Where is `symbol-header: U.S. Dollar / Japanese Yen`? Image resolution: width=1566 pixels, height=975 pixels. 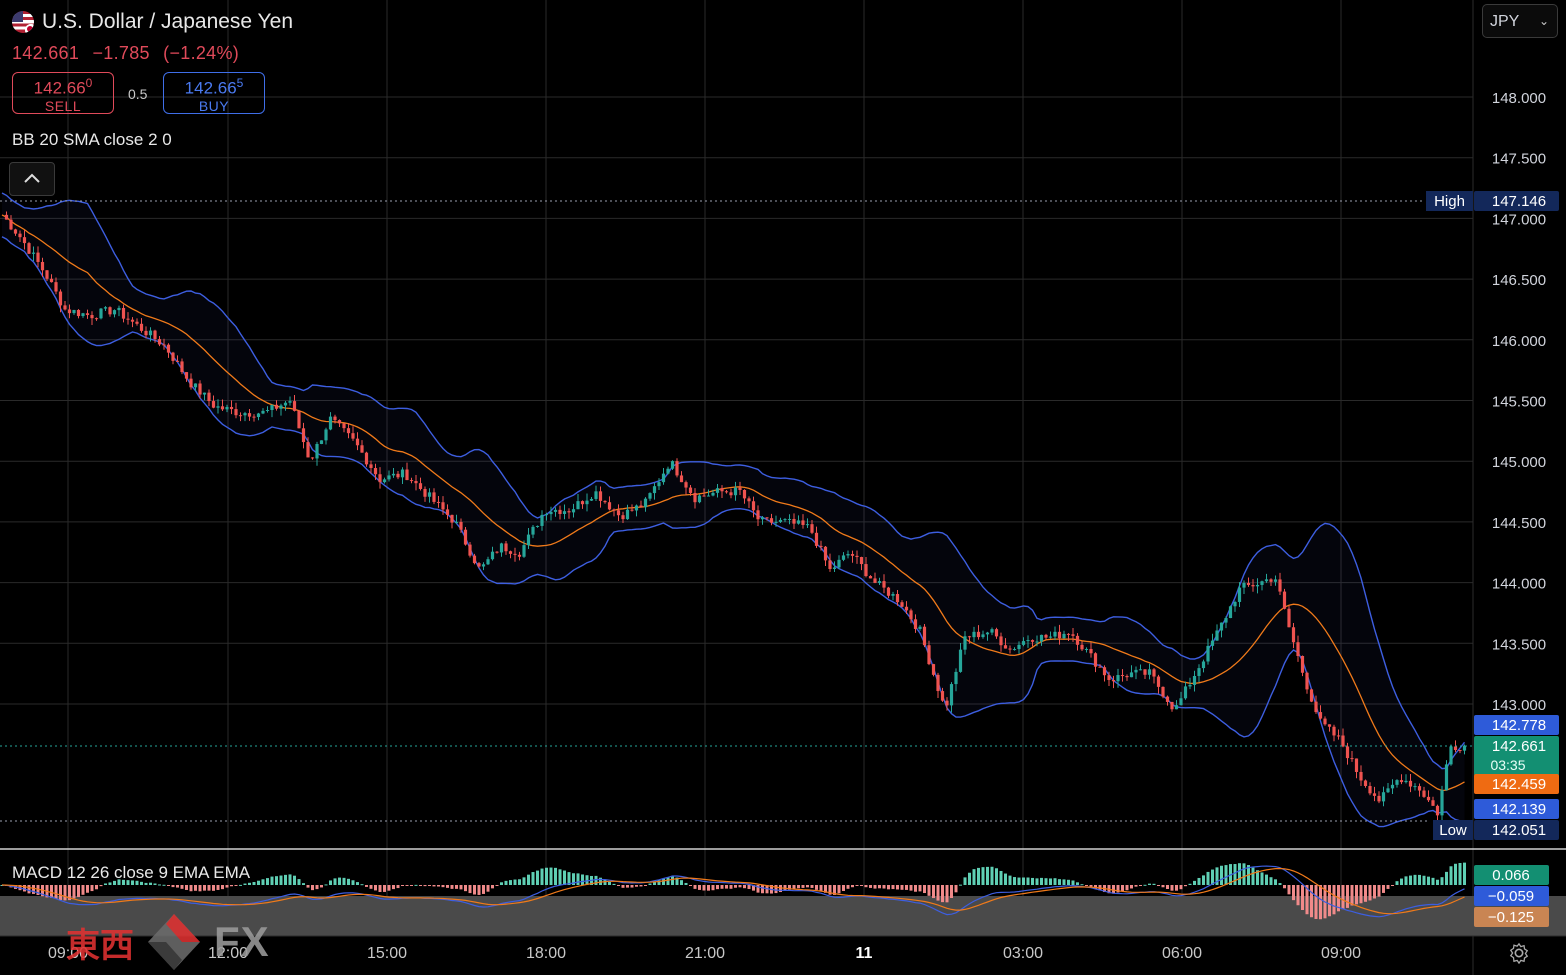 symbol-header: U.S. Dollar / Japanese Yen is located at coordinates (152, 22).